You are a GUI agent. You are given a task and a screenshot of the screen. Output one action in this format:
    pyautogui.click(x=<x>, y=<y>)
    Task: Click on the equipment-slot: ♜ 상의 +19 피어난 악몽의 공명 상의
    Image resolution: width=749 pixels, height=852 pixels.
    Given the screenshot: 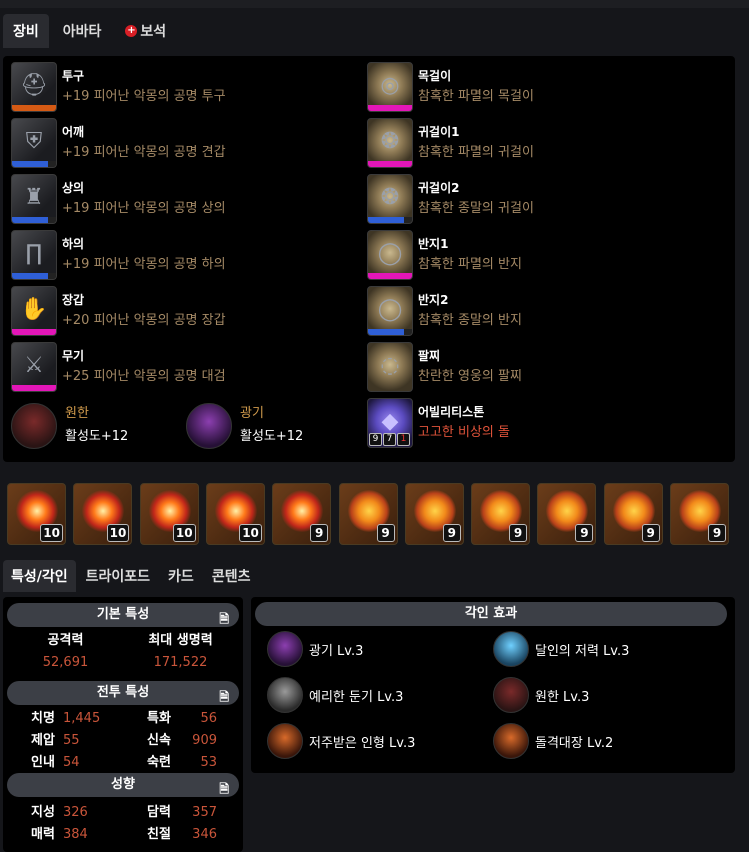 What is the action you would take?
    pyautogui.click(x=118, y=200)
    